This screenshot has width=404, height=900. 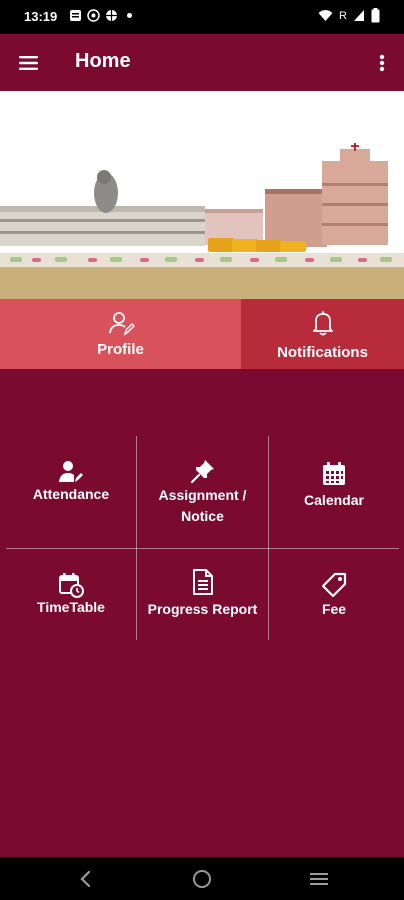 I want to click on home-icon, so click(x=202, y=879).